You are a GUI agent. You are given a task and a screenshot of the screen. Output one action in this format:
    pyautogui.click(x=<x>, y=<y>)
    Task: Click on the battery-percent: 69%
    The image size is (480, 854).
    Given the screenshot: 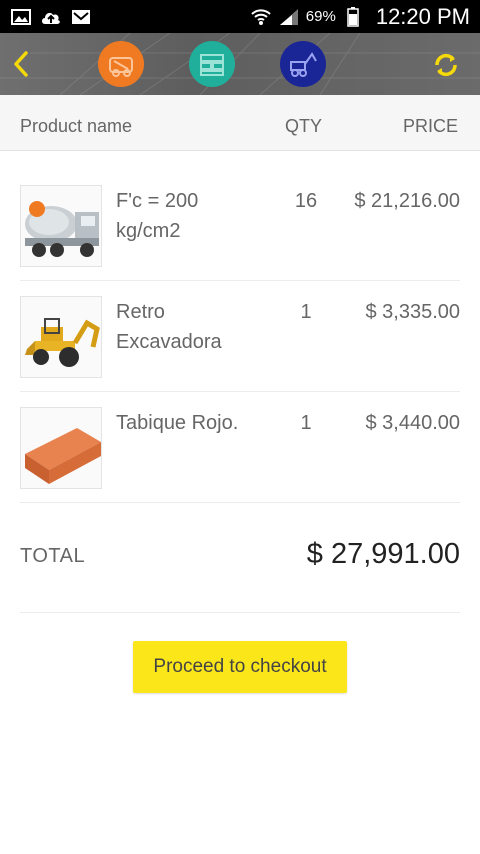 What is the action you would take?
    pyautogui.click(x=320, y=16)
    